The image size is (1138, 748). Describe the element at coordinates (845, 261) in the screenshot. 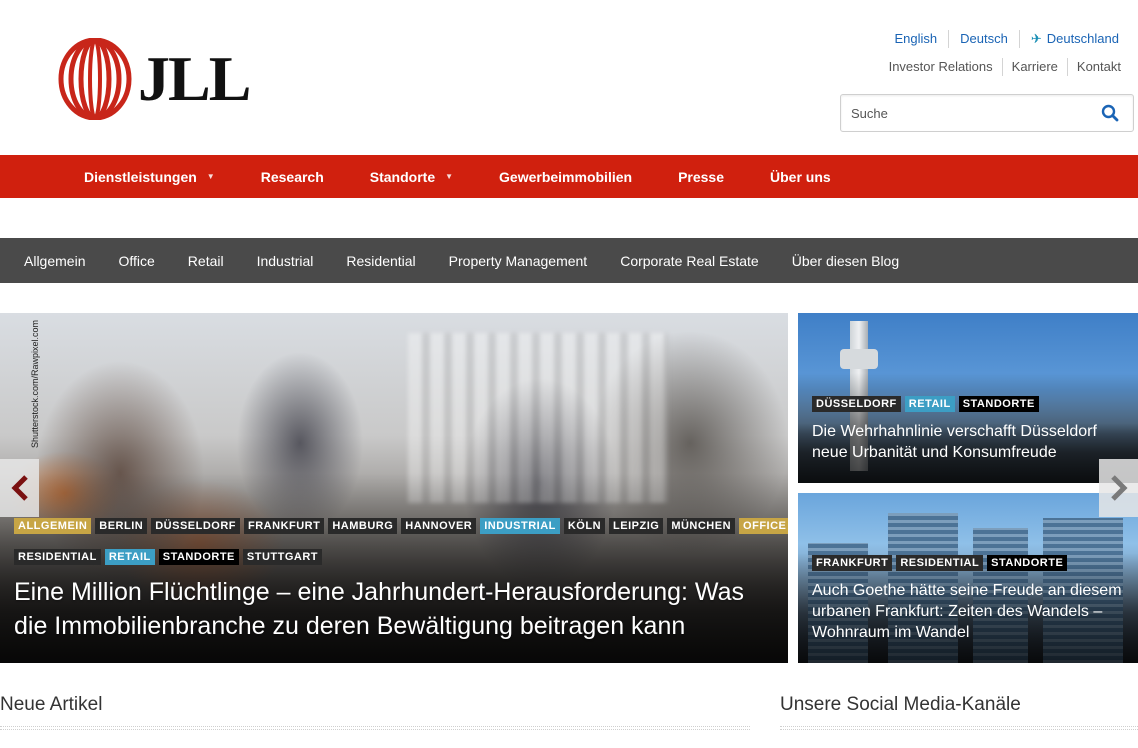

I see `blog-nav-ueber-diesen-blog: Über diesen Blog` at that location.